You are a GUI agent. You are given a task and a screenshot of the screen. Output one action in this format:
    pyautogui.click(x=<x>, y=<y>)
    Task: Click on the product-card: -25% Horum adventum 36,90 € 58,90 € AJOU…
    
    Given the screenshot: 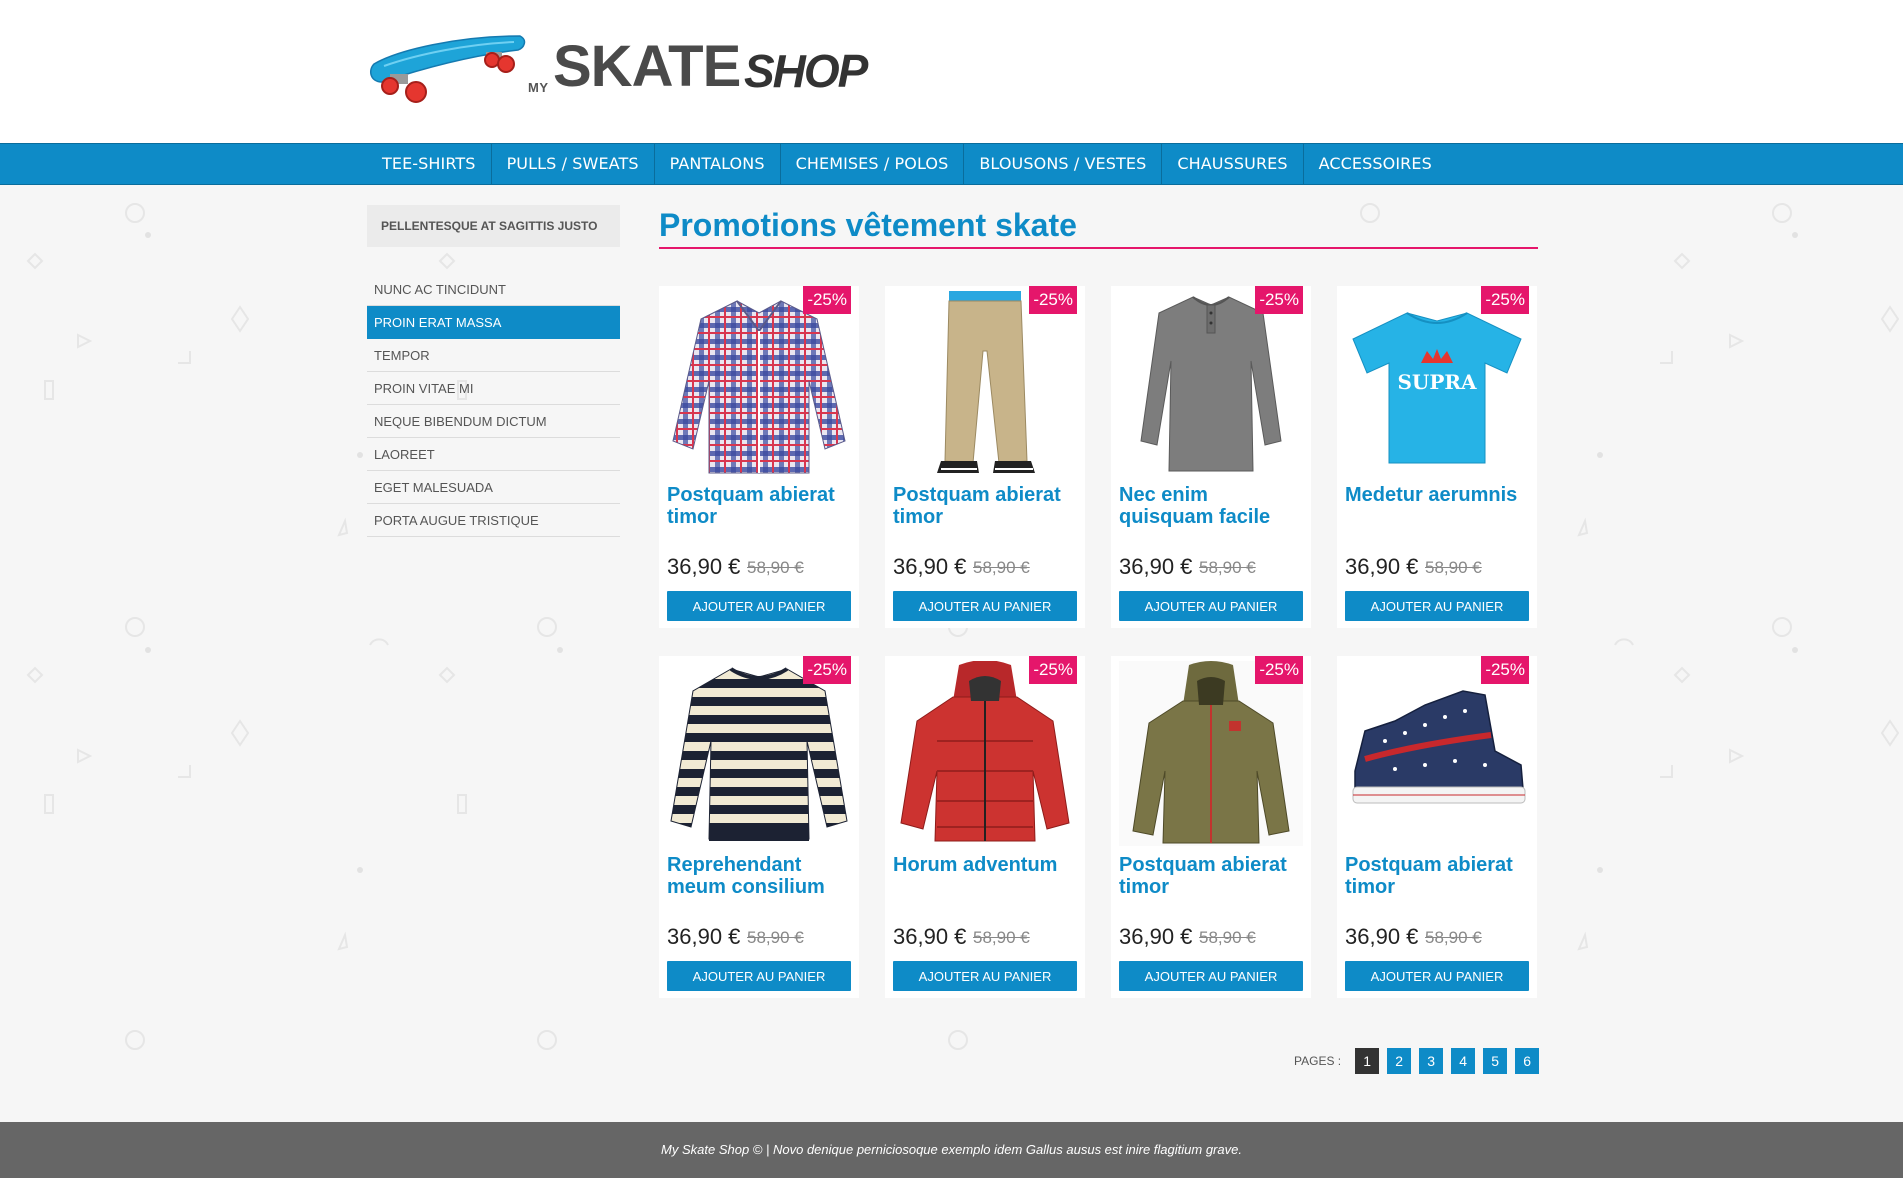 What is the action you would take?
    pyautogui.click(x=985, y=827)
    